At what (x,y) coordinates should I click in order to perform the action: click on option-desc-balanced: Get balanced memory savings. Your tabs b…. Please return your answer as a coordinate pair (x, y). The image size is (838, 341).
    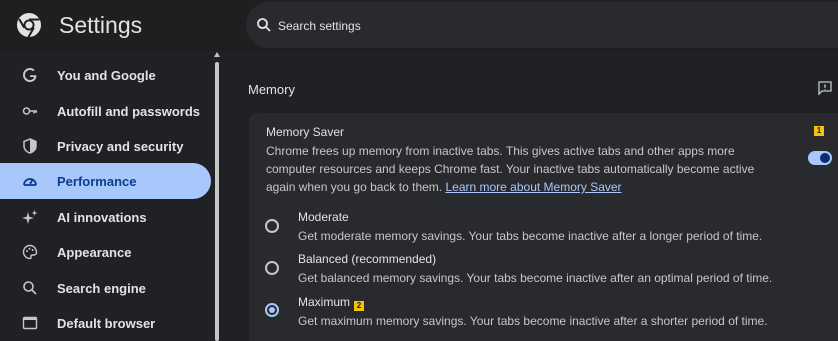
    Looking at the image, I should click on (535, 278).